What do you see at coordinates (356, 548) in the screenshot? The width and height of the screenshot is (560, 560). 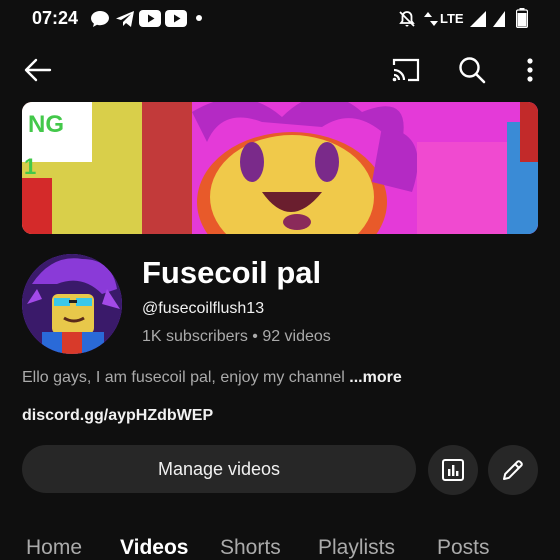 I see `tab-playlists: Playlists` at bounding box center [356, 548].